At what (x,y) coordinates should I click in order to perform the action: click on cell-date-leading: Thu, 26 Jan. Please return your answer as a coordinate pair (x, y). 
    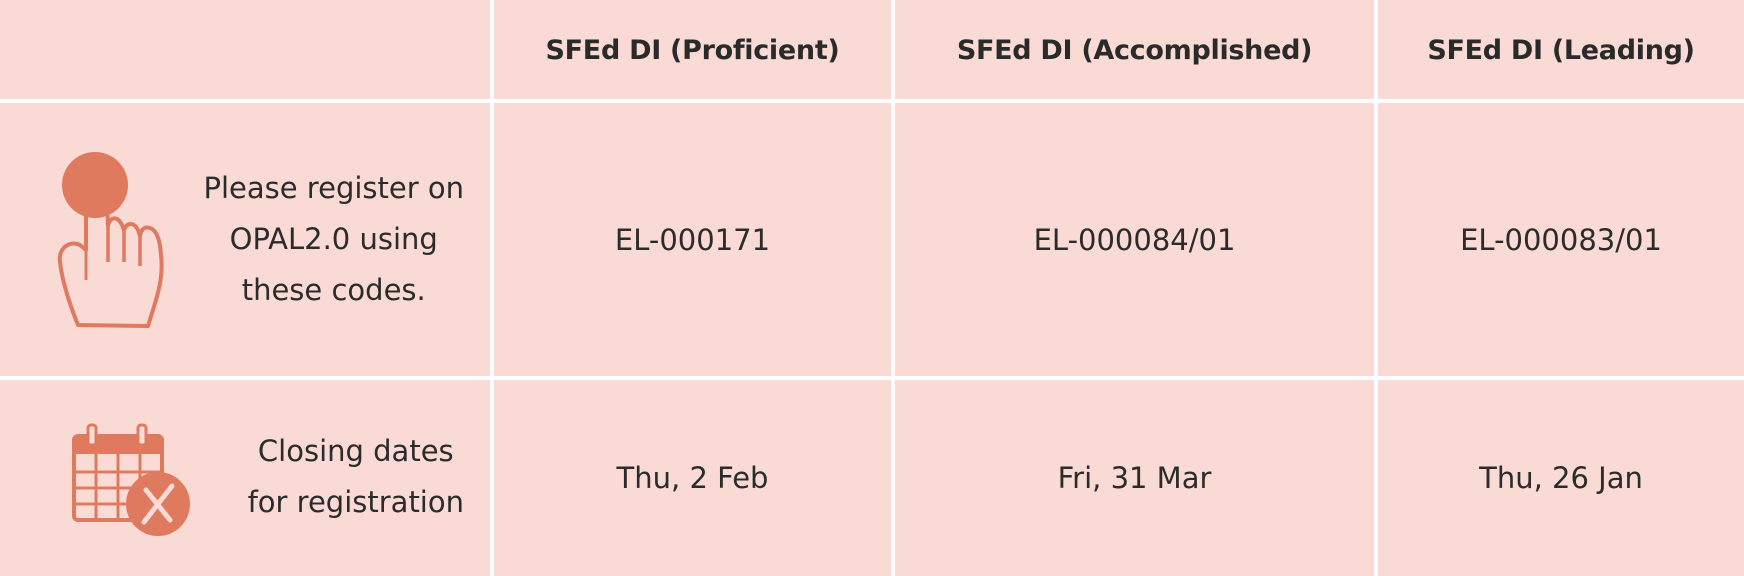
    Looking at the image, I should click on (1559, 476).